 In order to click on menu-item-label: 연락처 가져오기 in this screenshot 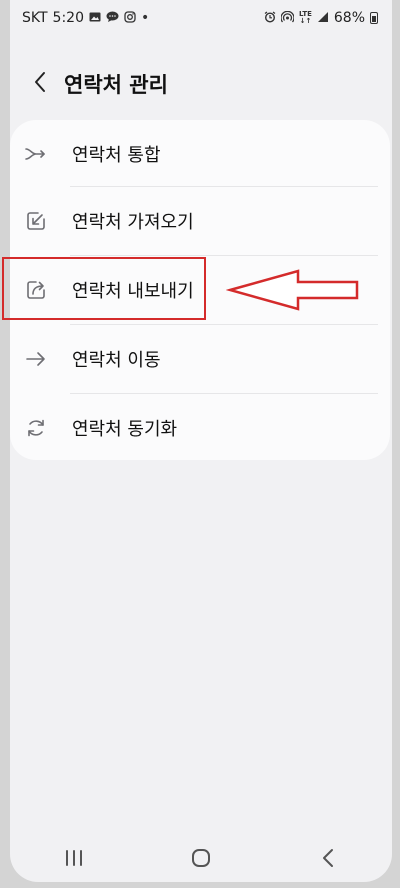, I will do `click(133, 222)`.